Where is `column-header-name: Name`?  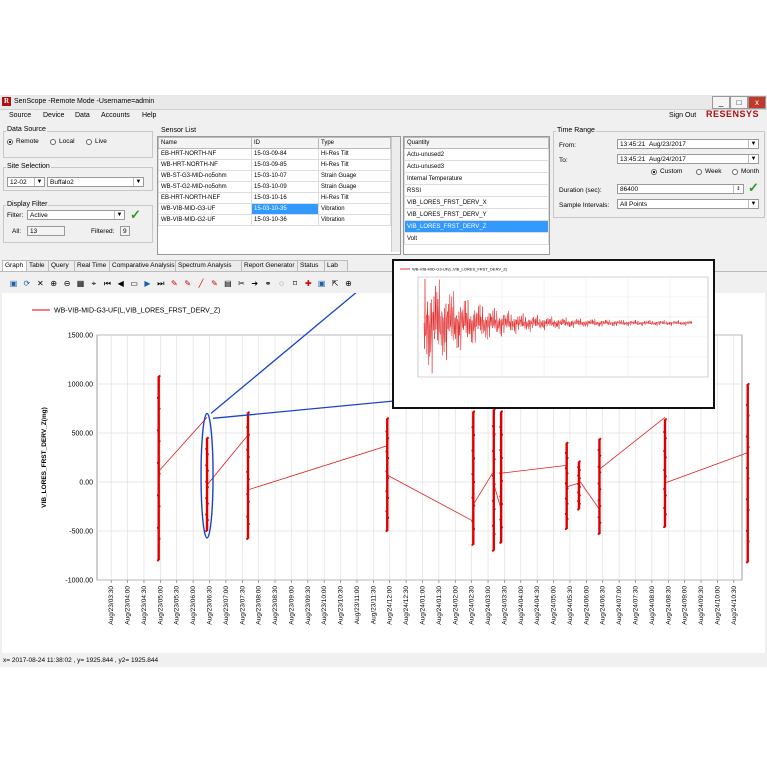
column-header-name: Name is located at coordinates (205, 143).